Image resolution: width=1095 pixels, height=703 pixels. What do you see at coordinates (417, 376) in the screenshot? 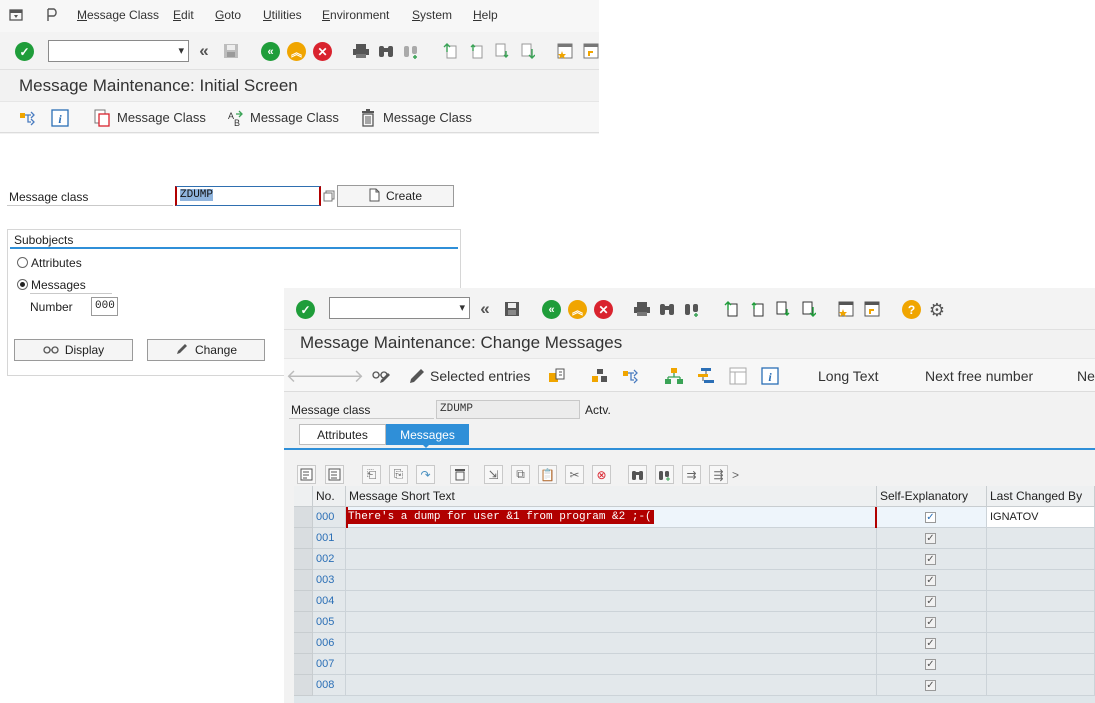
I see `pencil-edit-icon` at bounding box center [417, 376].